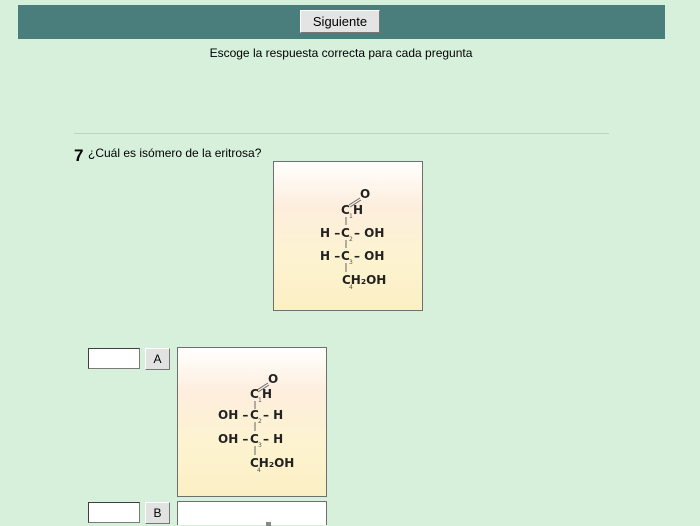 The height and width of the screenshot is (526, 700). What do you see at coordinates (79, 155) in the screenshot?
I see `question-number: 7` at bounding box center [79, 155].